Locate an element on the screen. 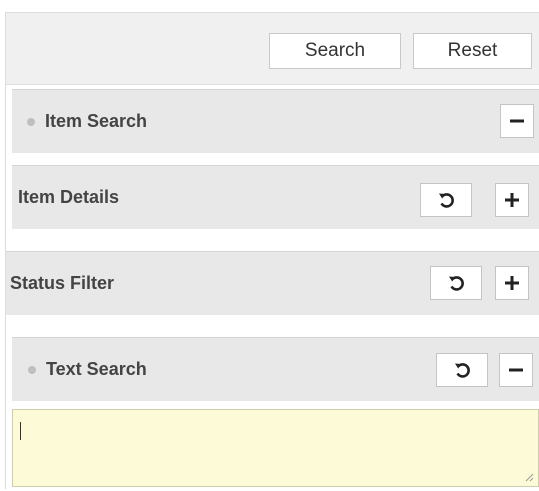  section-title-text-search: Text Search is located at coordinates (87, 369).